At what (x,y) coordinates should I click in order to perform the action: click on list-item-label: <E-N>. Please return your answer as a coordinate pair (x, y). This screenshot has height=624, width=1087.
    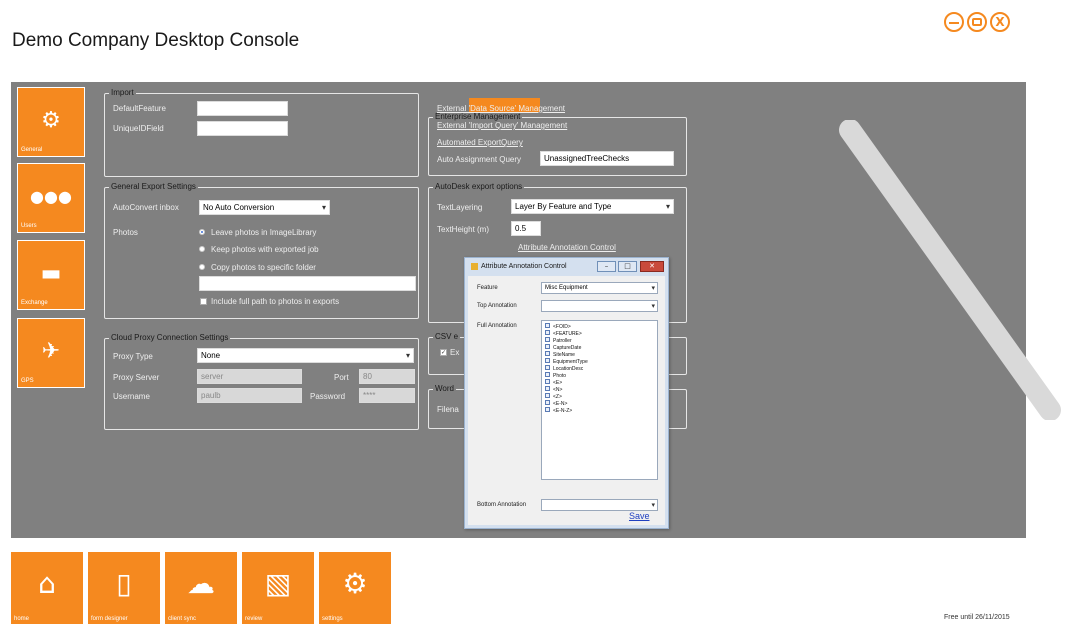
    Looking at the image, I should click on (560, 404).